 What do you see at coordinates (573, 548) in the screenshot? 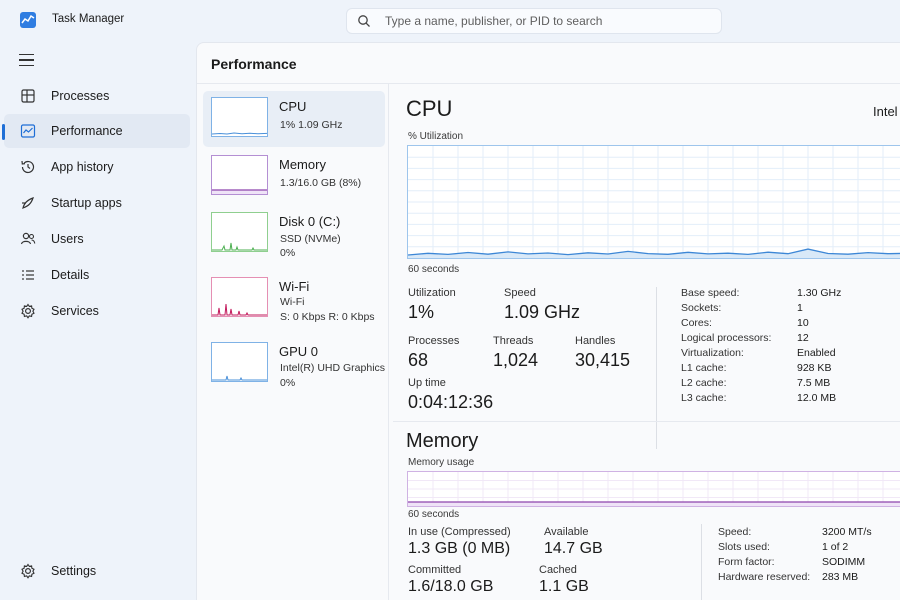
I see `available-value: 14.7 GB` at bounding box center [573, 548].